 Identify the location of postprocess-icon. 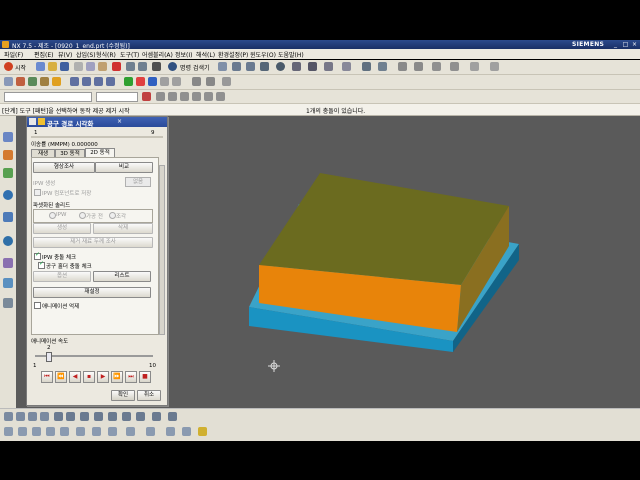
(164, 81).